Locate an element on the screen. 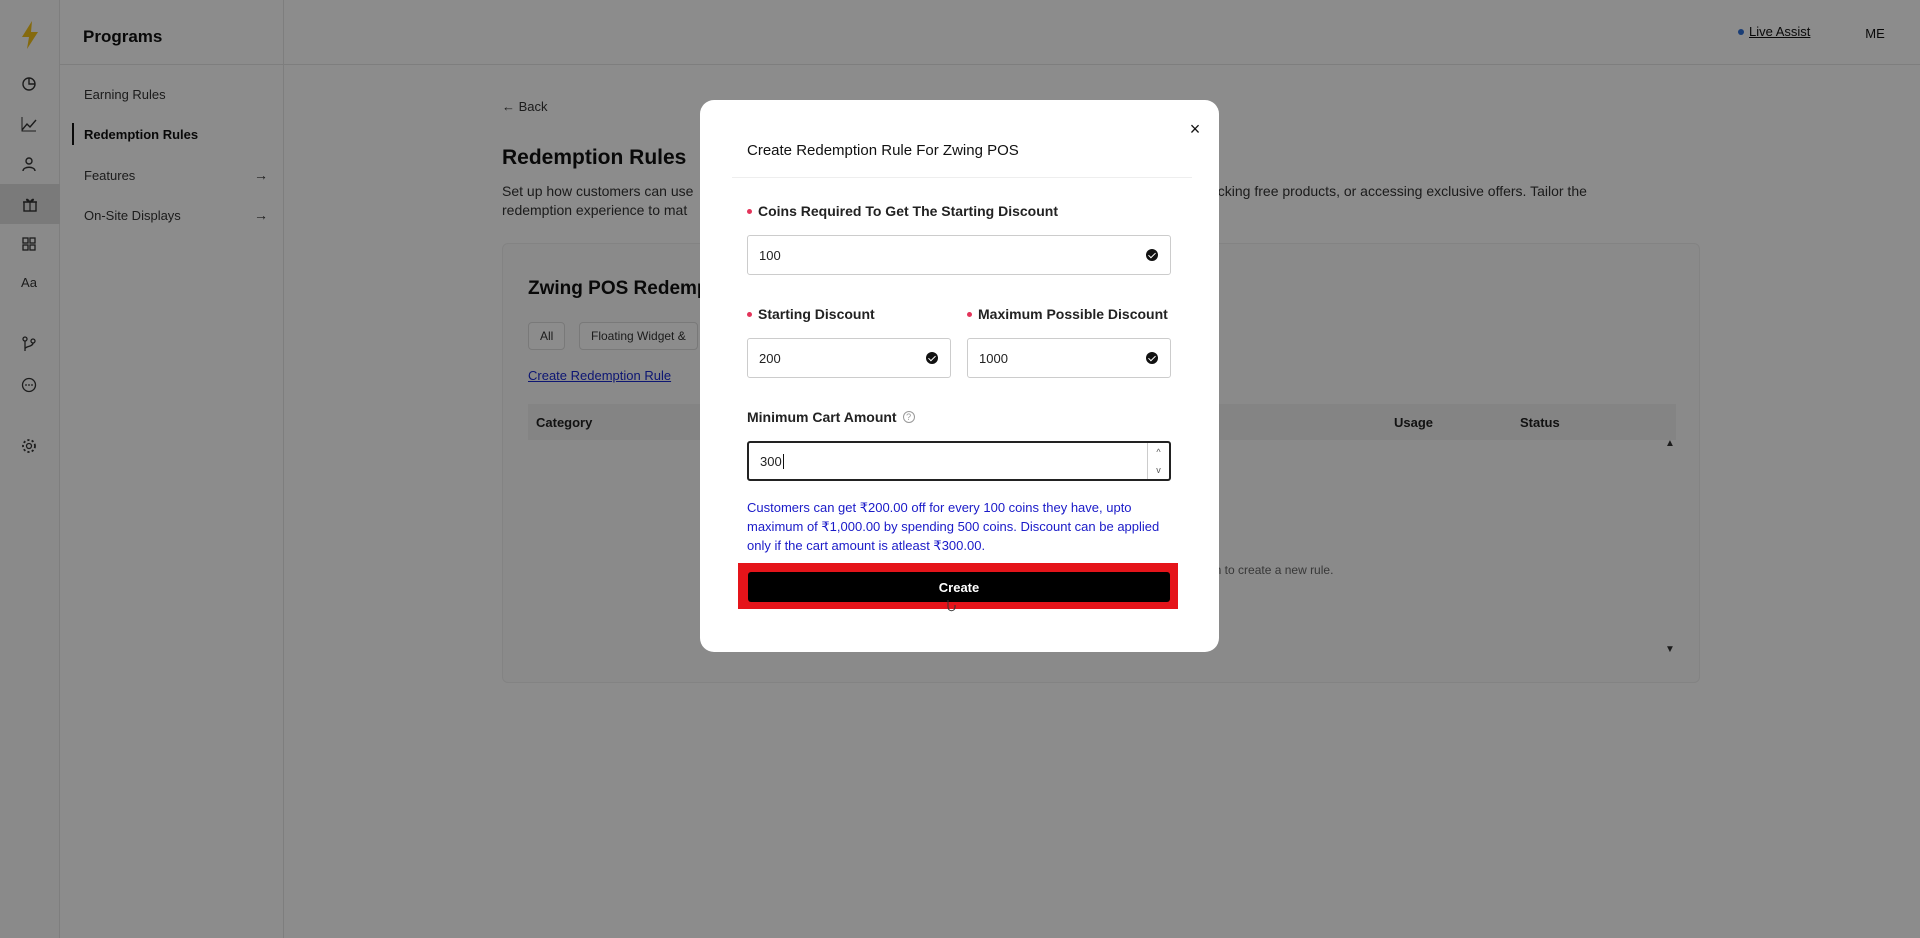 This screenshot has width=1920, height=938. number-stepper: ^ v is located at coordinates (1158, 461).